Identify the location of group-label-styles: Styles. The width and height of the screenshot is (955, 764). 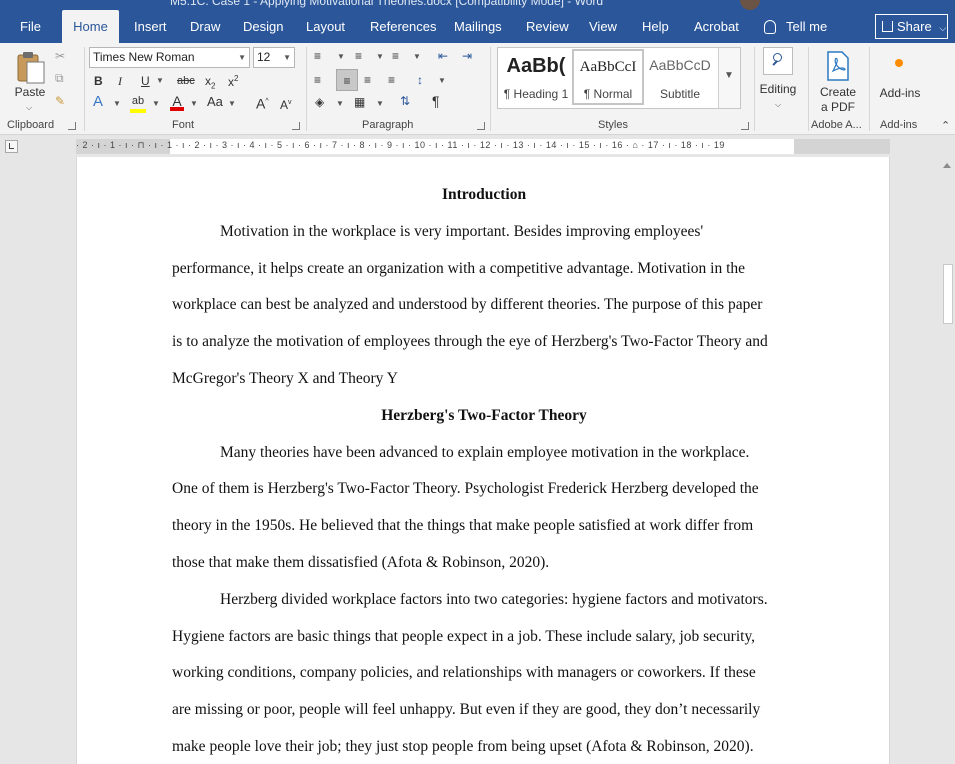
(613, 125).